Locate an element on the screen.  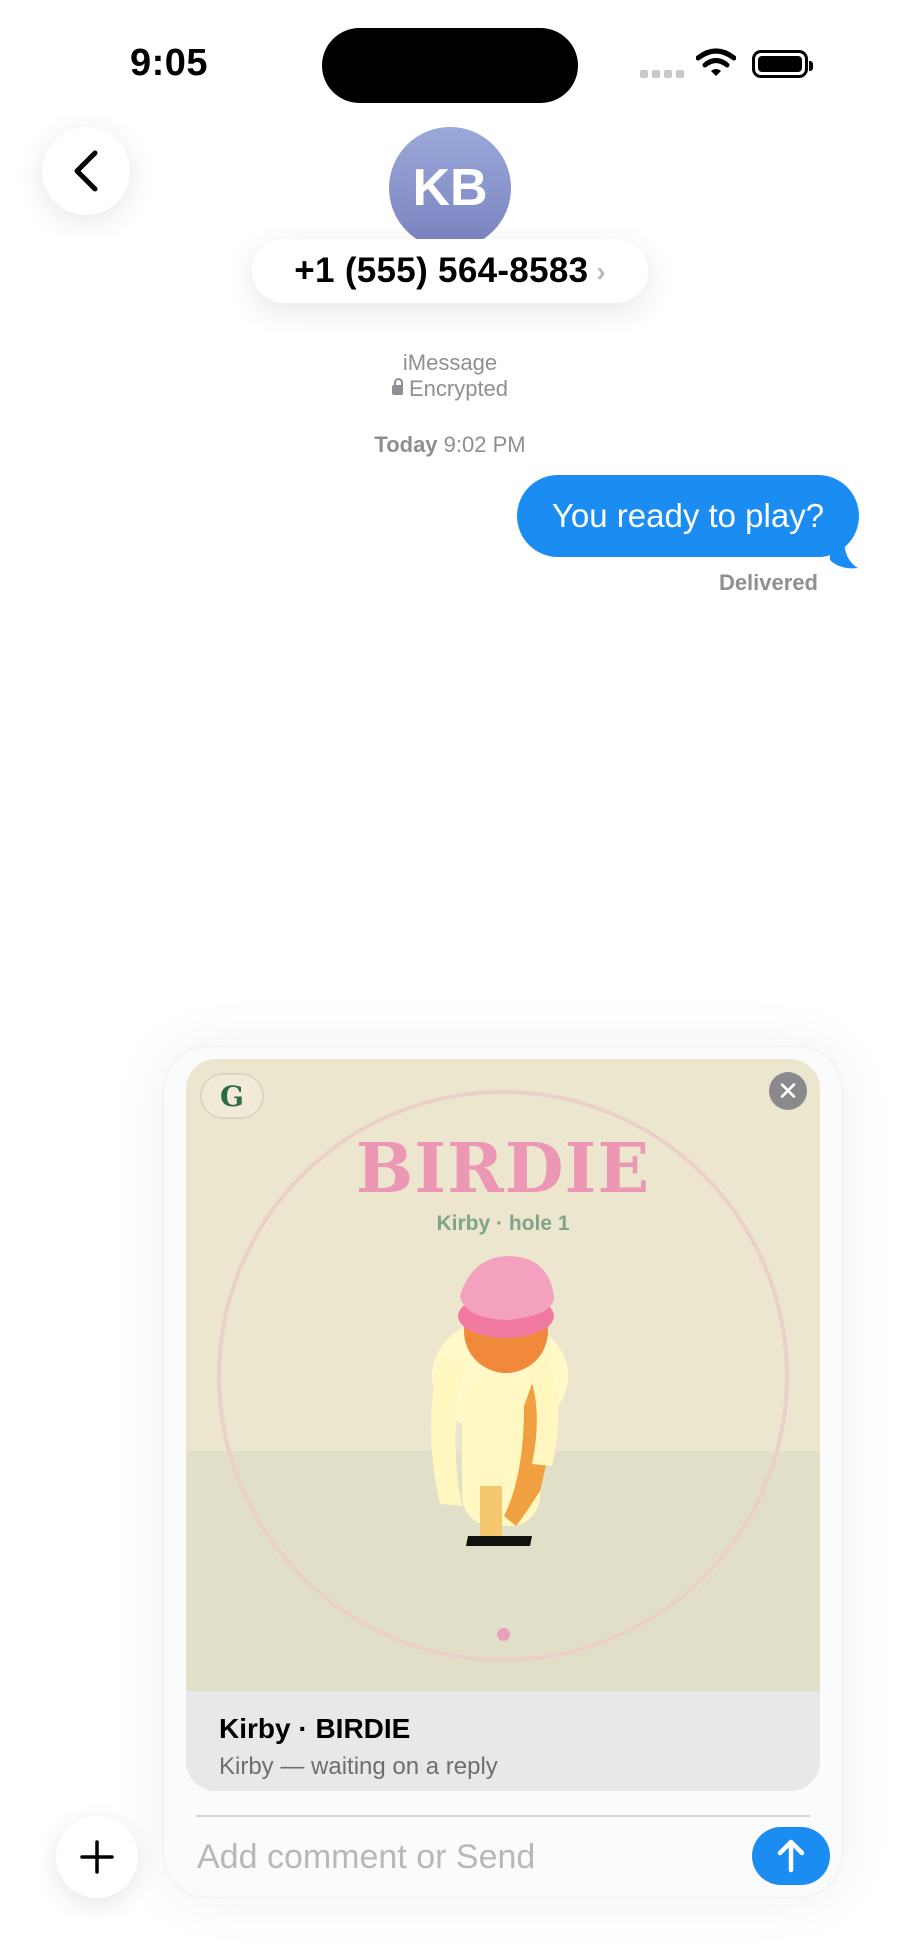
message-input: Add comment or Send is located at coordinates (366, 1857).